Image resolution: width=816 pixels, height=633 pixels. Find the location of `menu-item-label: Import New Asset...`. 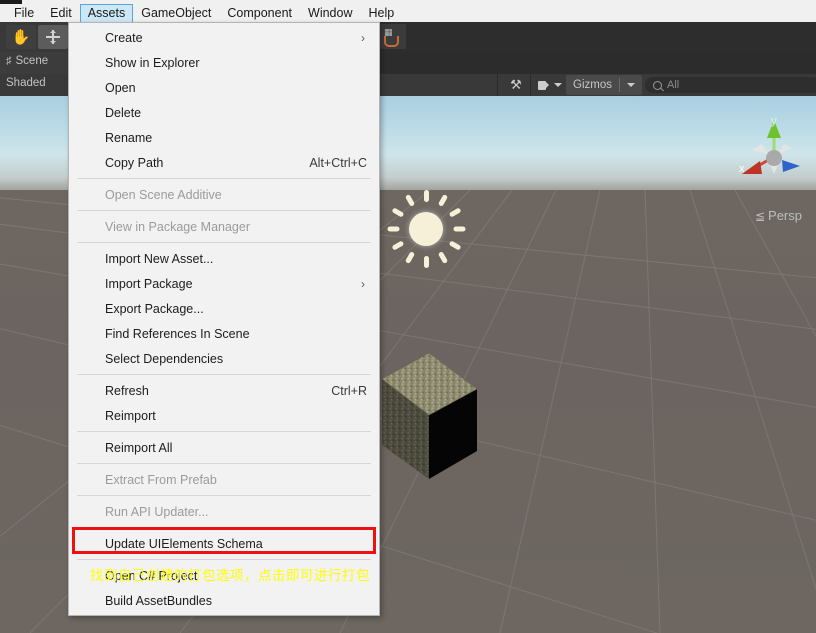

menu-item-label: Import New Asset... is located at coordinates (159, 258).